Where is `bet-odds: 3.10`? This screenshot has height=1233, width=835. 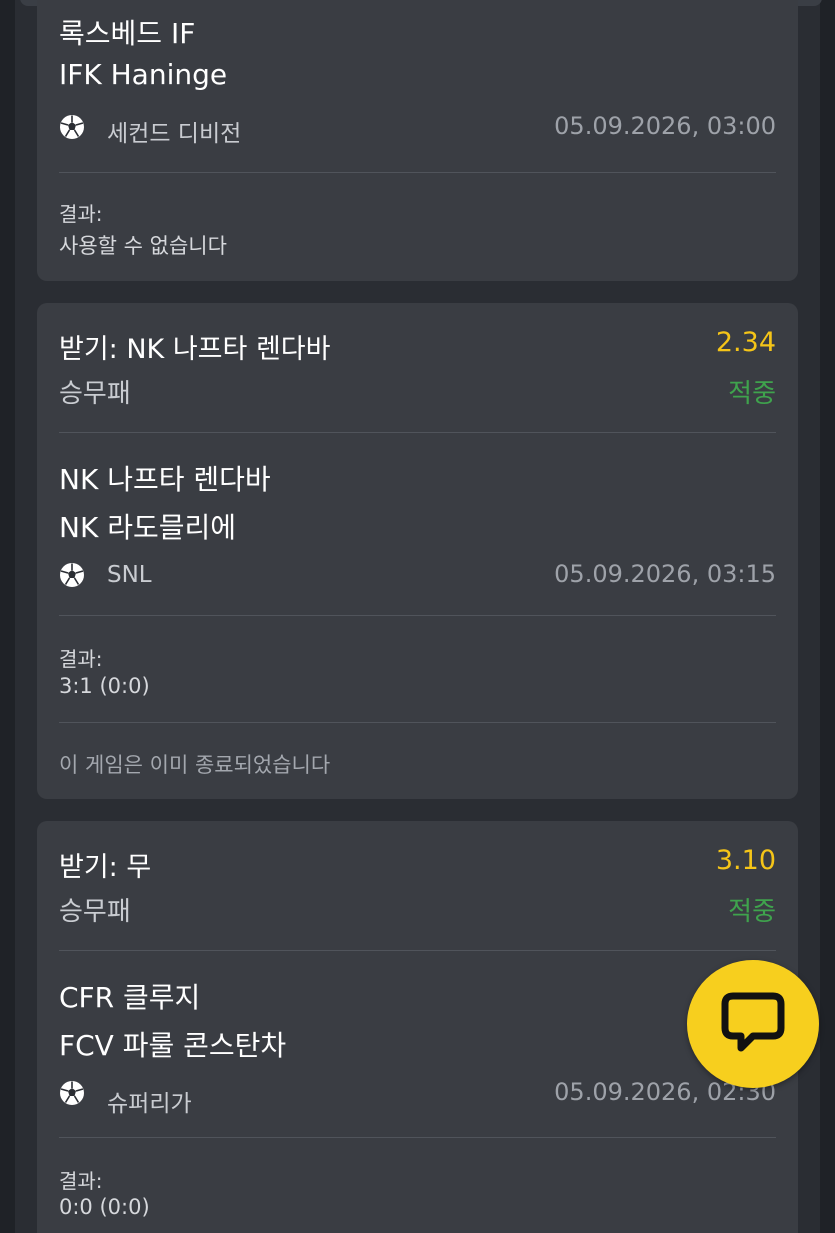
bet-odds: 3.10 is located at coordinates (745, 860).